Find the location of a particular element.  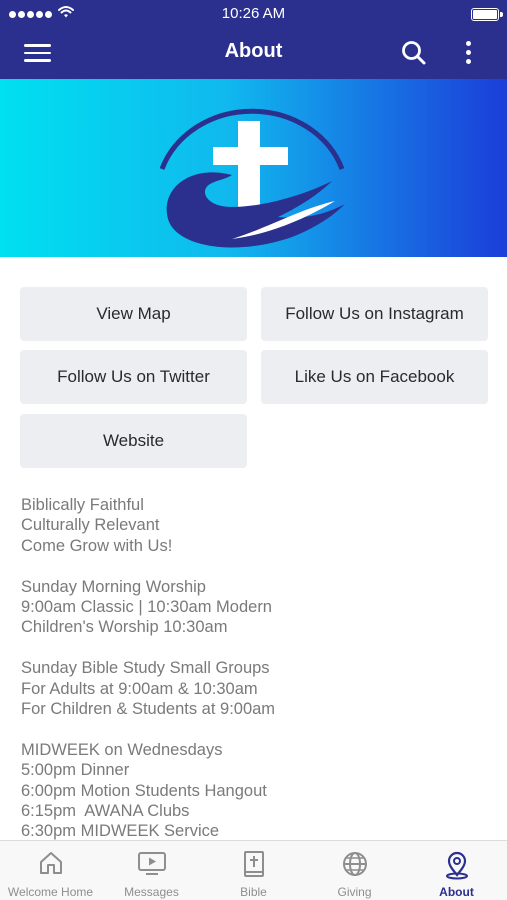

tab-messages: Messages is located at coordinates (151, 870).